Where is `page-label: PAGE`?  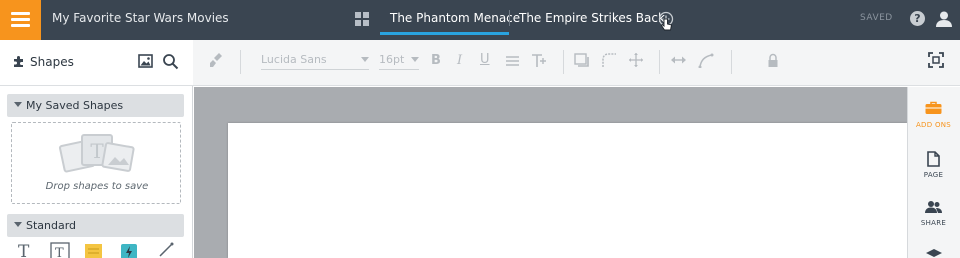
page-label: PAGE is located at coordinates (933, 175).